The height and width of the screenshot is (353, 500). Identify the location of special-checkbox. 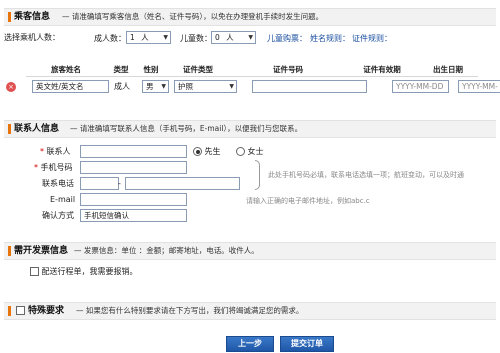
(20, 310).